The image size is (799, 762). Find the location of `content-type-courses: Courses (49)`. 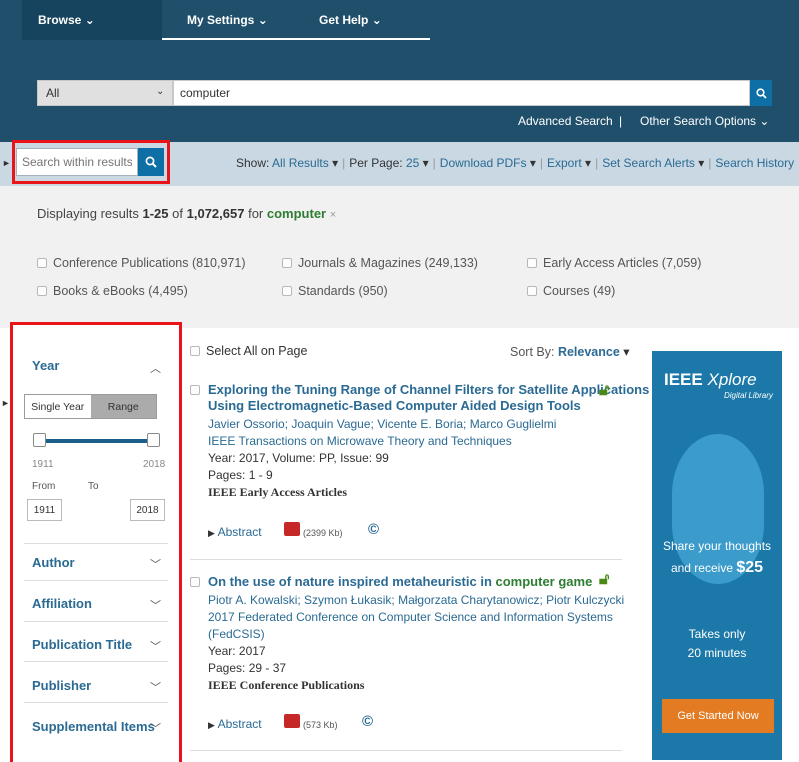

content-type-courses: Courses (49) is located at coordinates (571, 291).